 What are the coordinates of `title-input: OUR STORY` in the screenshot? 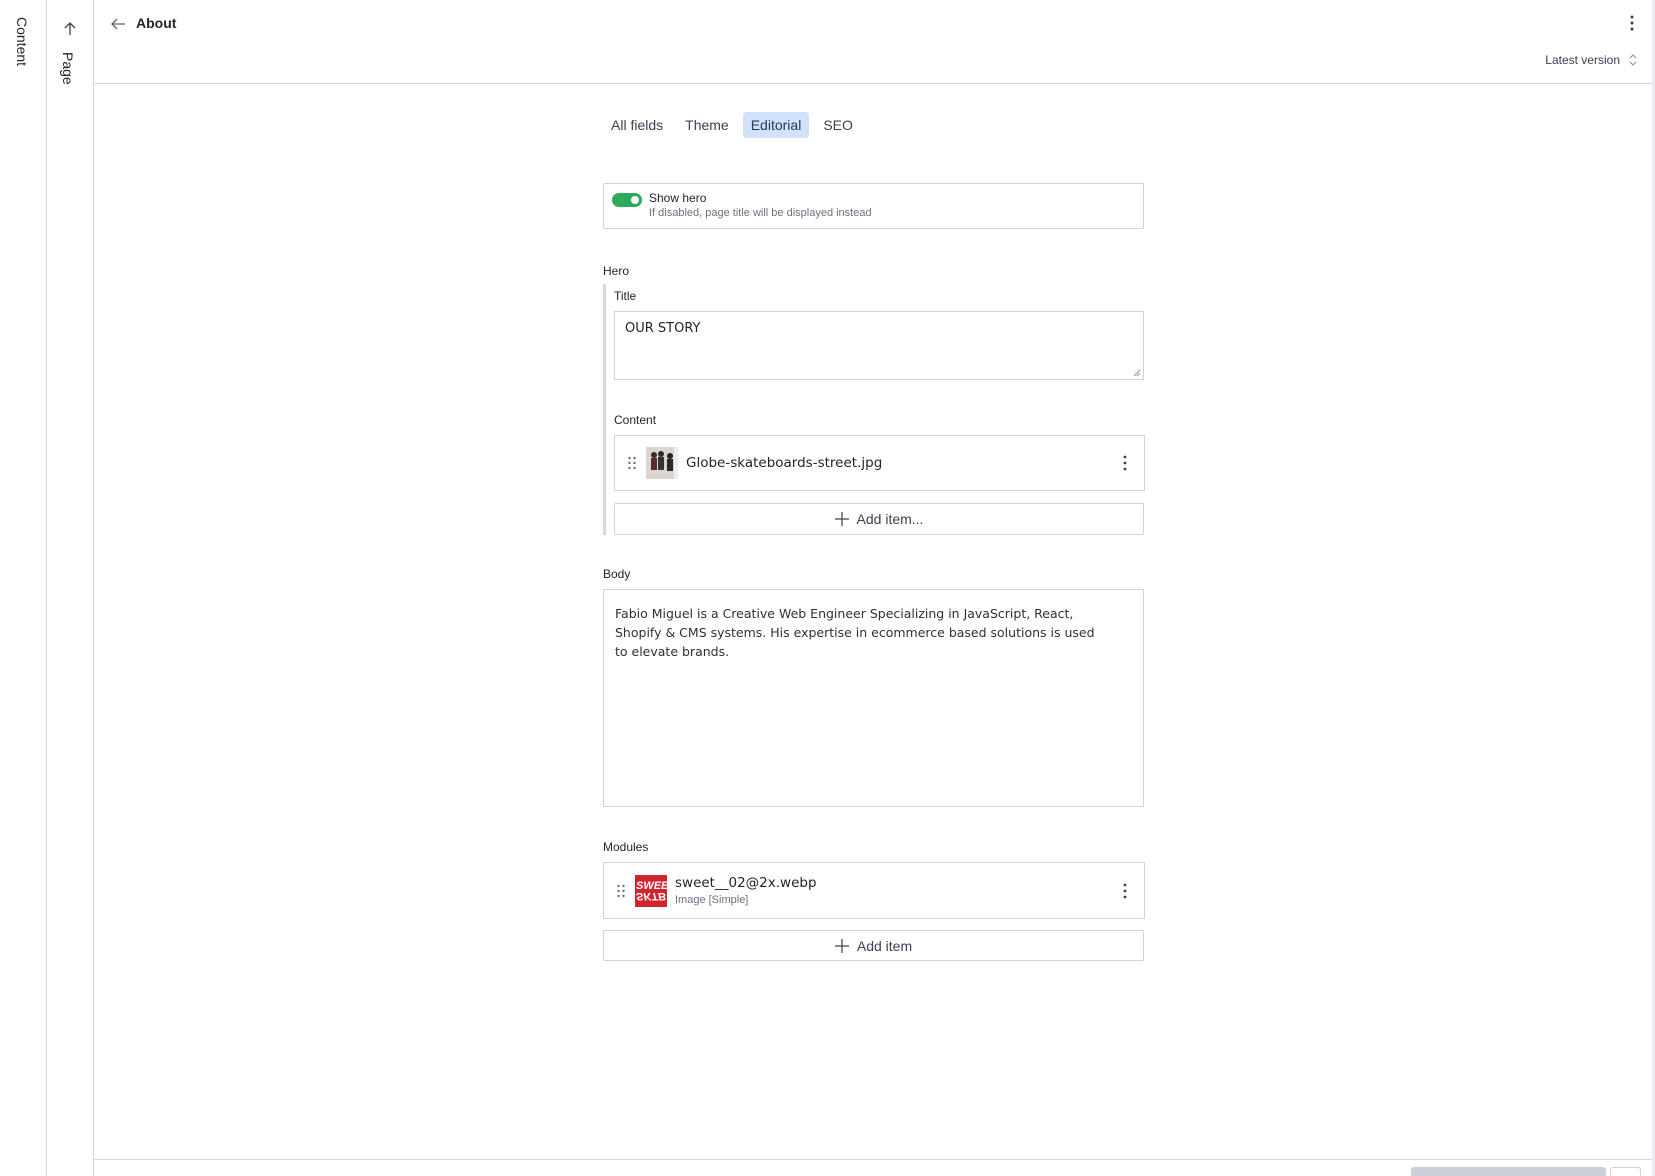 It's located at (879, 345).